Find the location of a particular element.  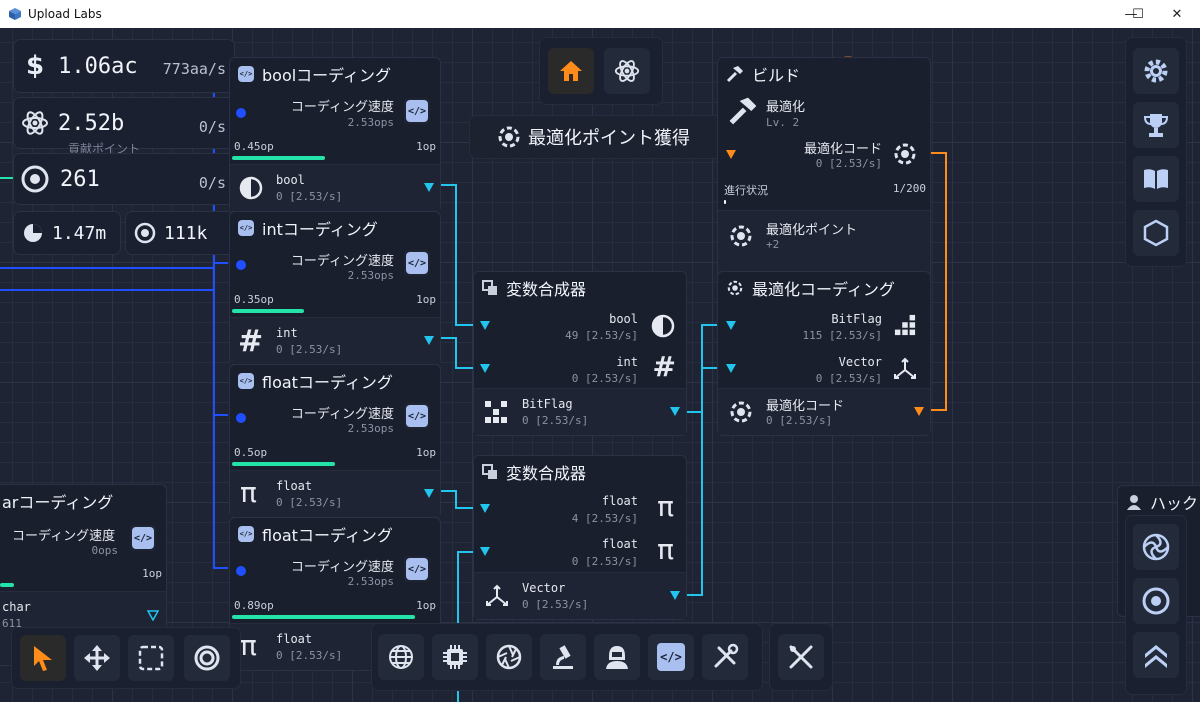

microscope-icon is located at coordinates (563, 657).